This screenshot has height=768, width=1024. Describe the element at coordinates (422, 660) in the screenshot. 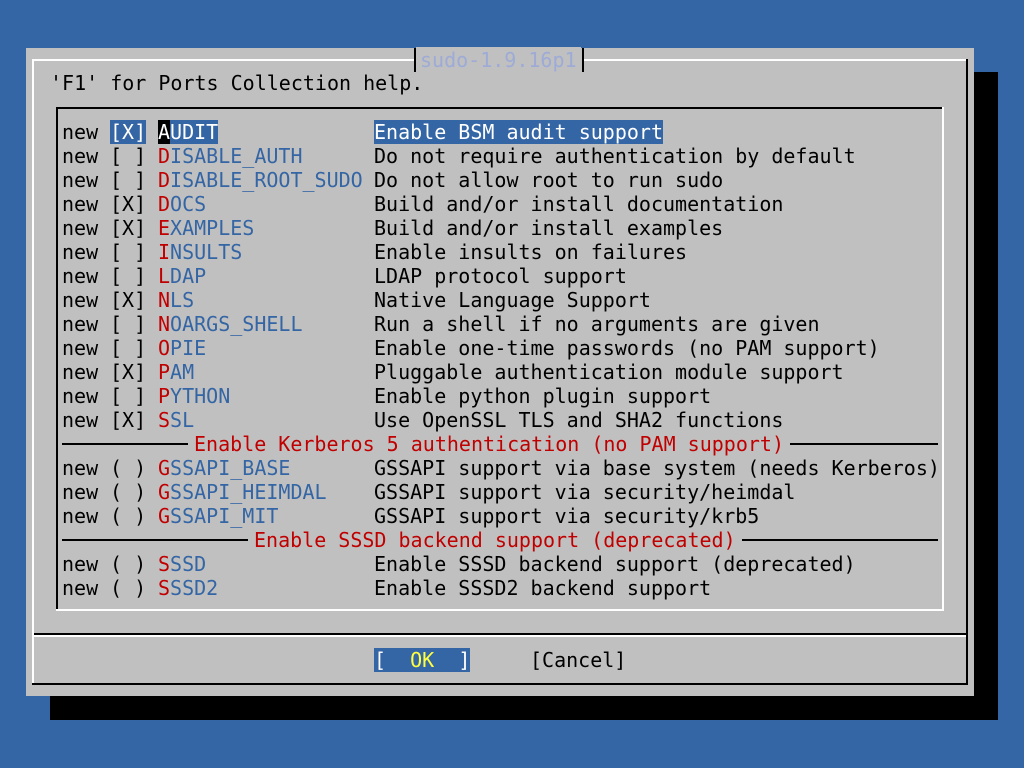

I see `ok-button: [ OK ]` at that location.